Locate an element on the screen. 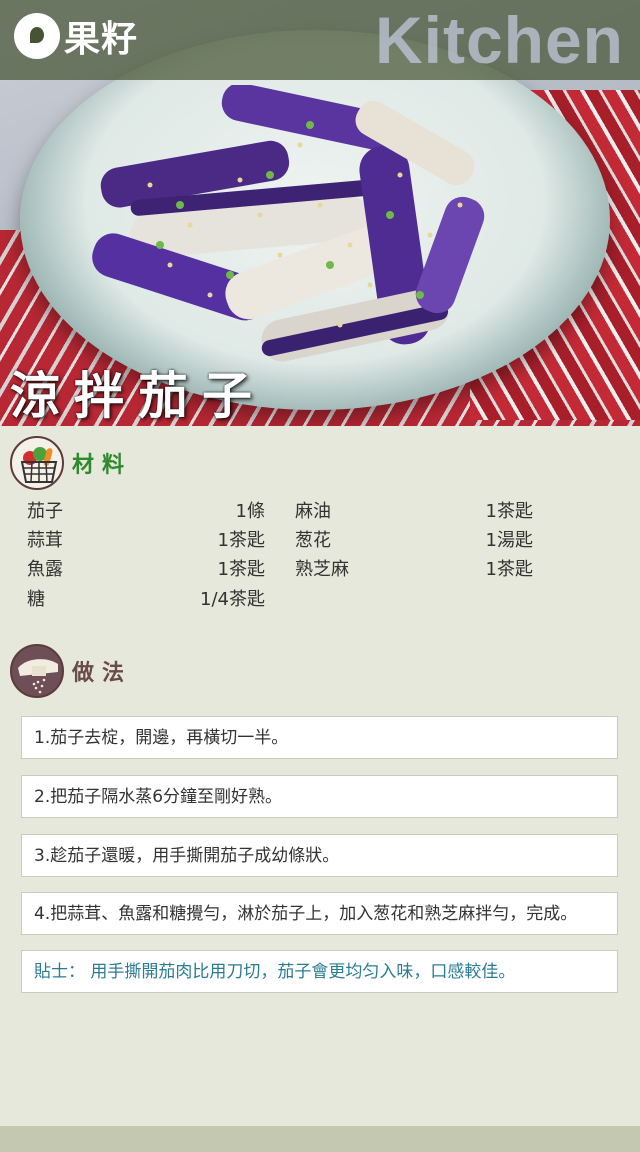 This screenshot has width=640, height=1152. ingredient-qty: 1湯匙 is located at coordinates (509, 540).